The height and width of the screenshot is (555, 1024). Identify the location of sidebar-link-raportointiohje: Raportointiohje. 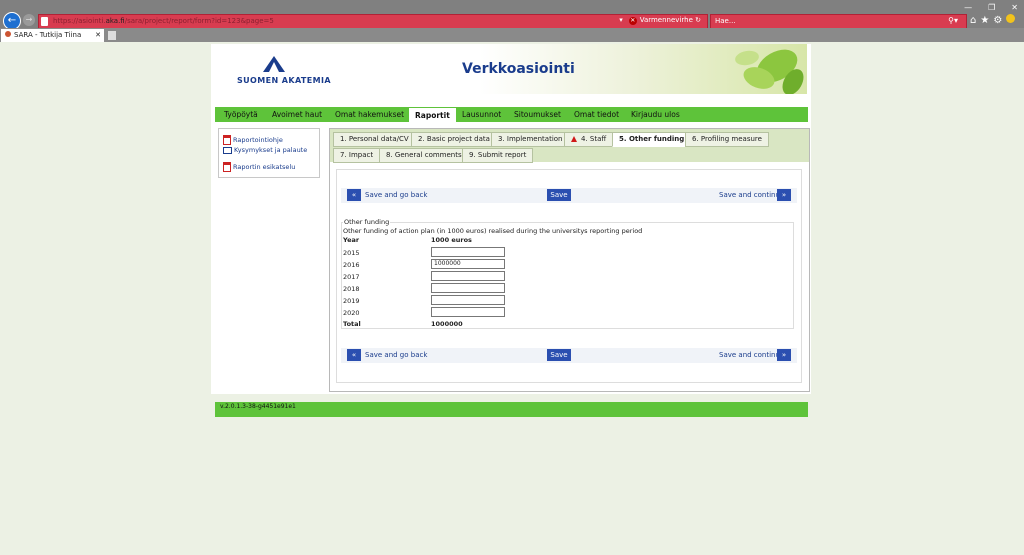
(253, 140).